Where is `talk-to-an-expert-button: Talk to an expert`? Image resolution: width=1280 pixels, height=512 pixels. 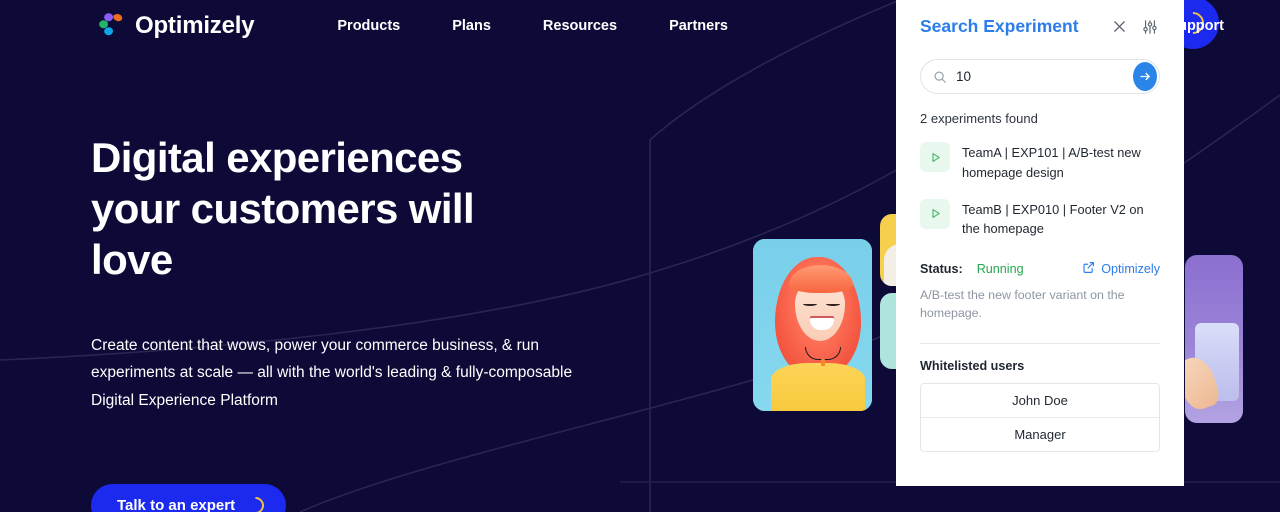
talk-to-an-expert-button: Talk to an expert is located at coordinates (189, 498).